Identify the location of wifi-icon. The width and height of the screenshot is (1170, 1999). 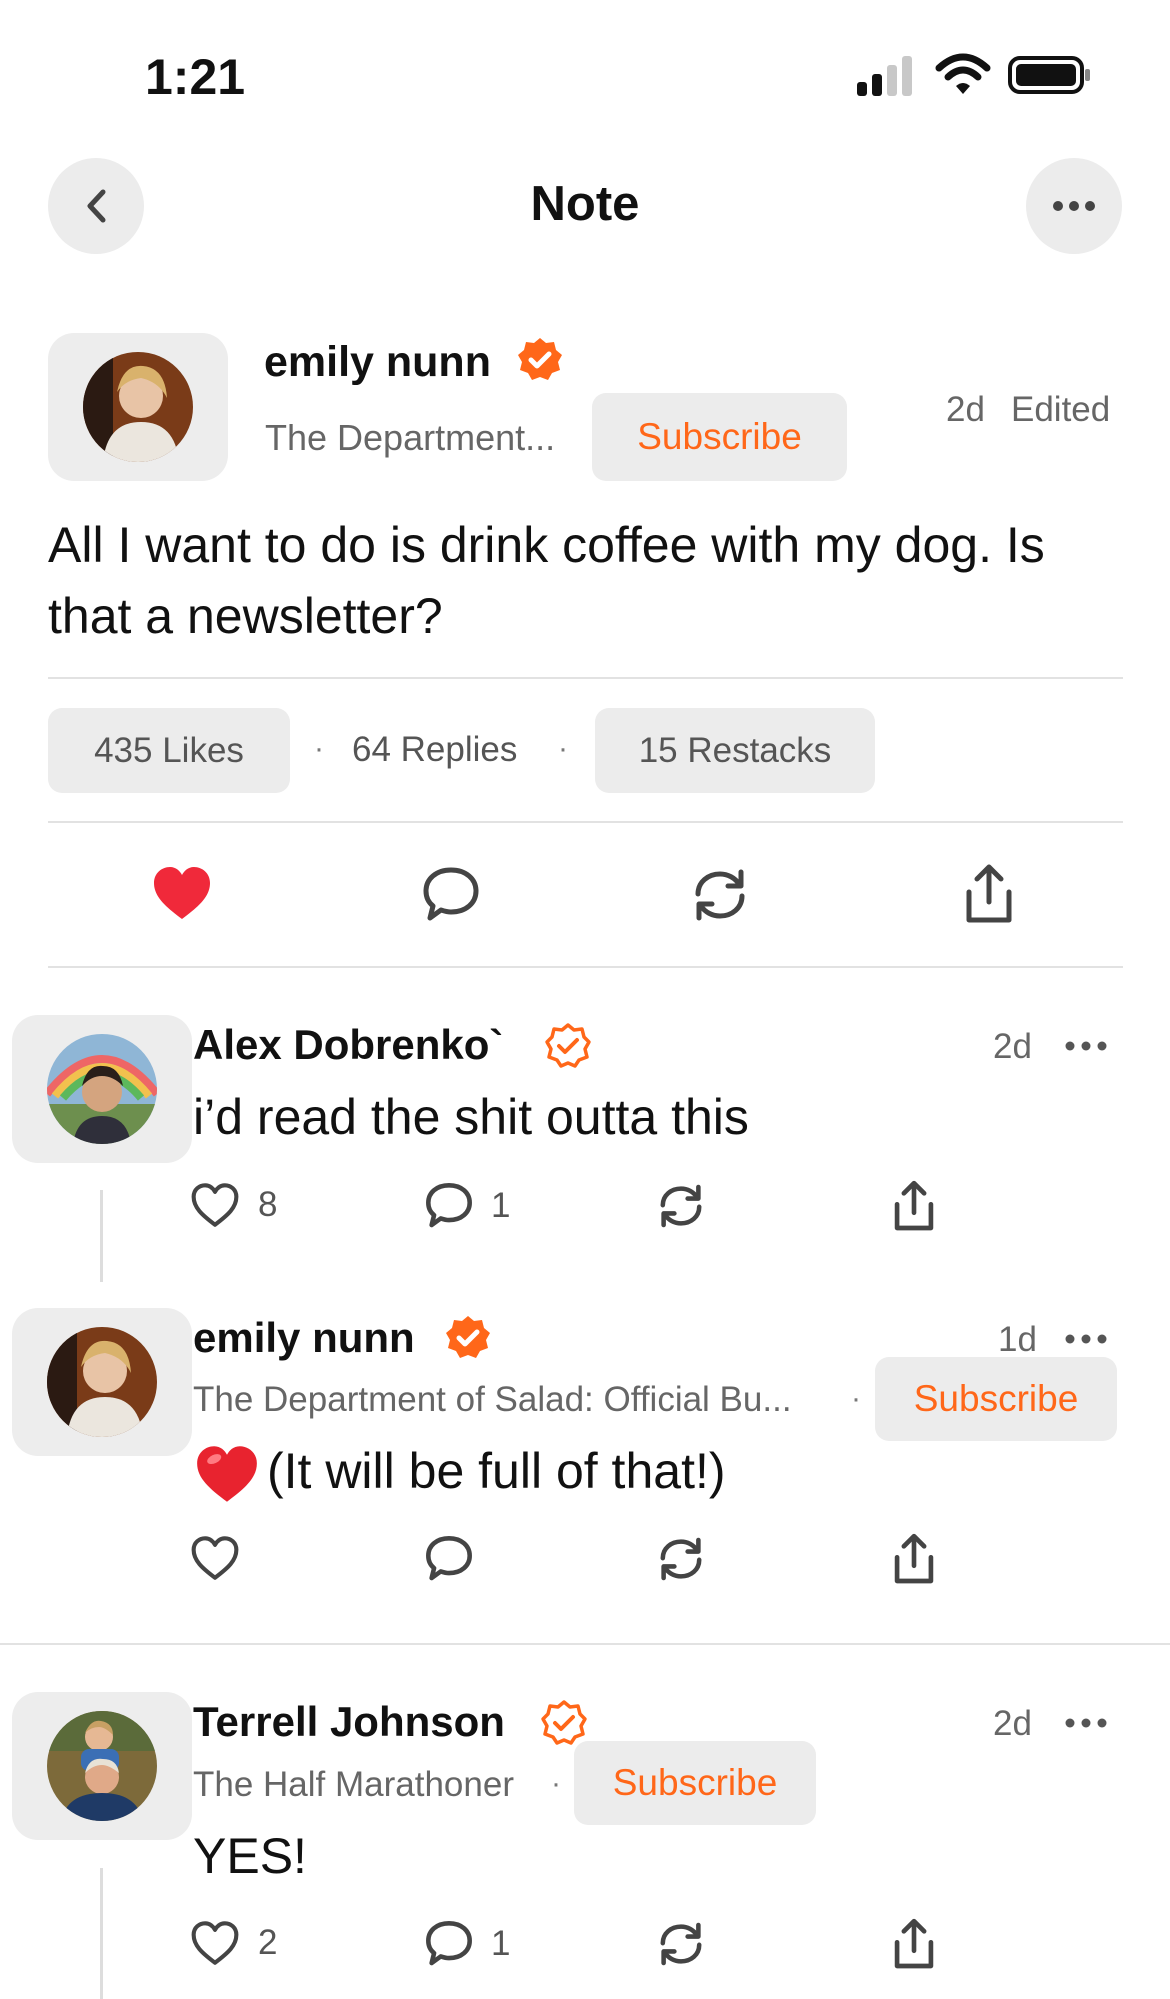
(963, 73).